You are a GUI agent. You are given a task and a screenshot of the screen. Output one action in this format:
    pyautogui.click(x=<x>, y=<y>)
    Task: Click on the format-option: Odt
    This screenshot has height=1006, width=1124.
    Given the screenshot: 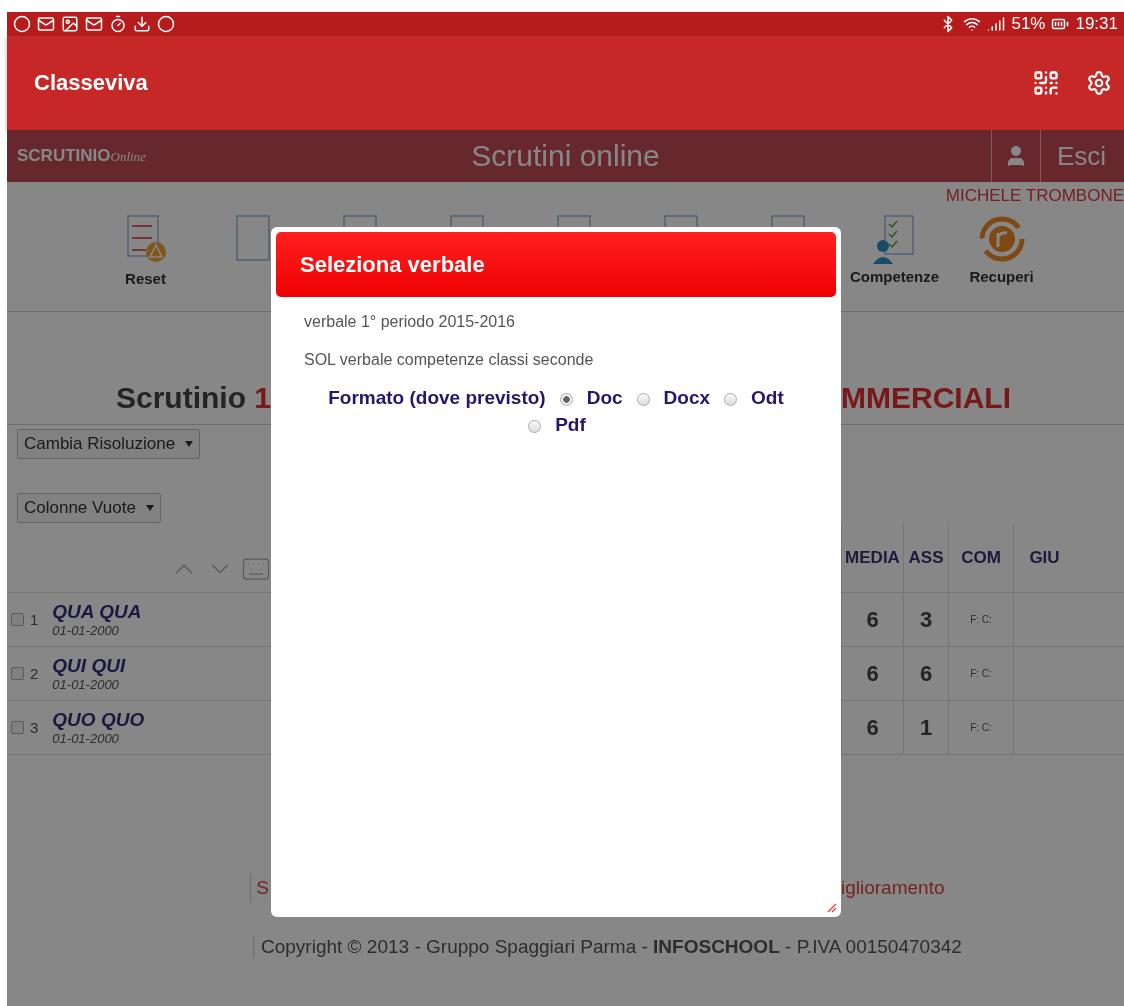 What is the action you would take?
    pyautogui.click(x=767, y=397)
    